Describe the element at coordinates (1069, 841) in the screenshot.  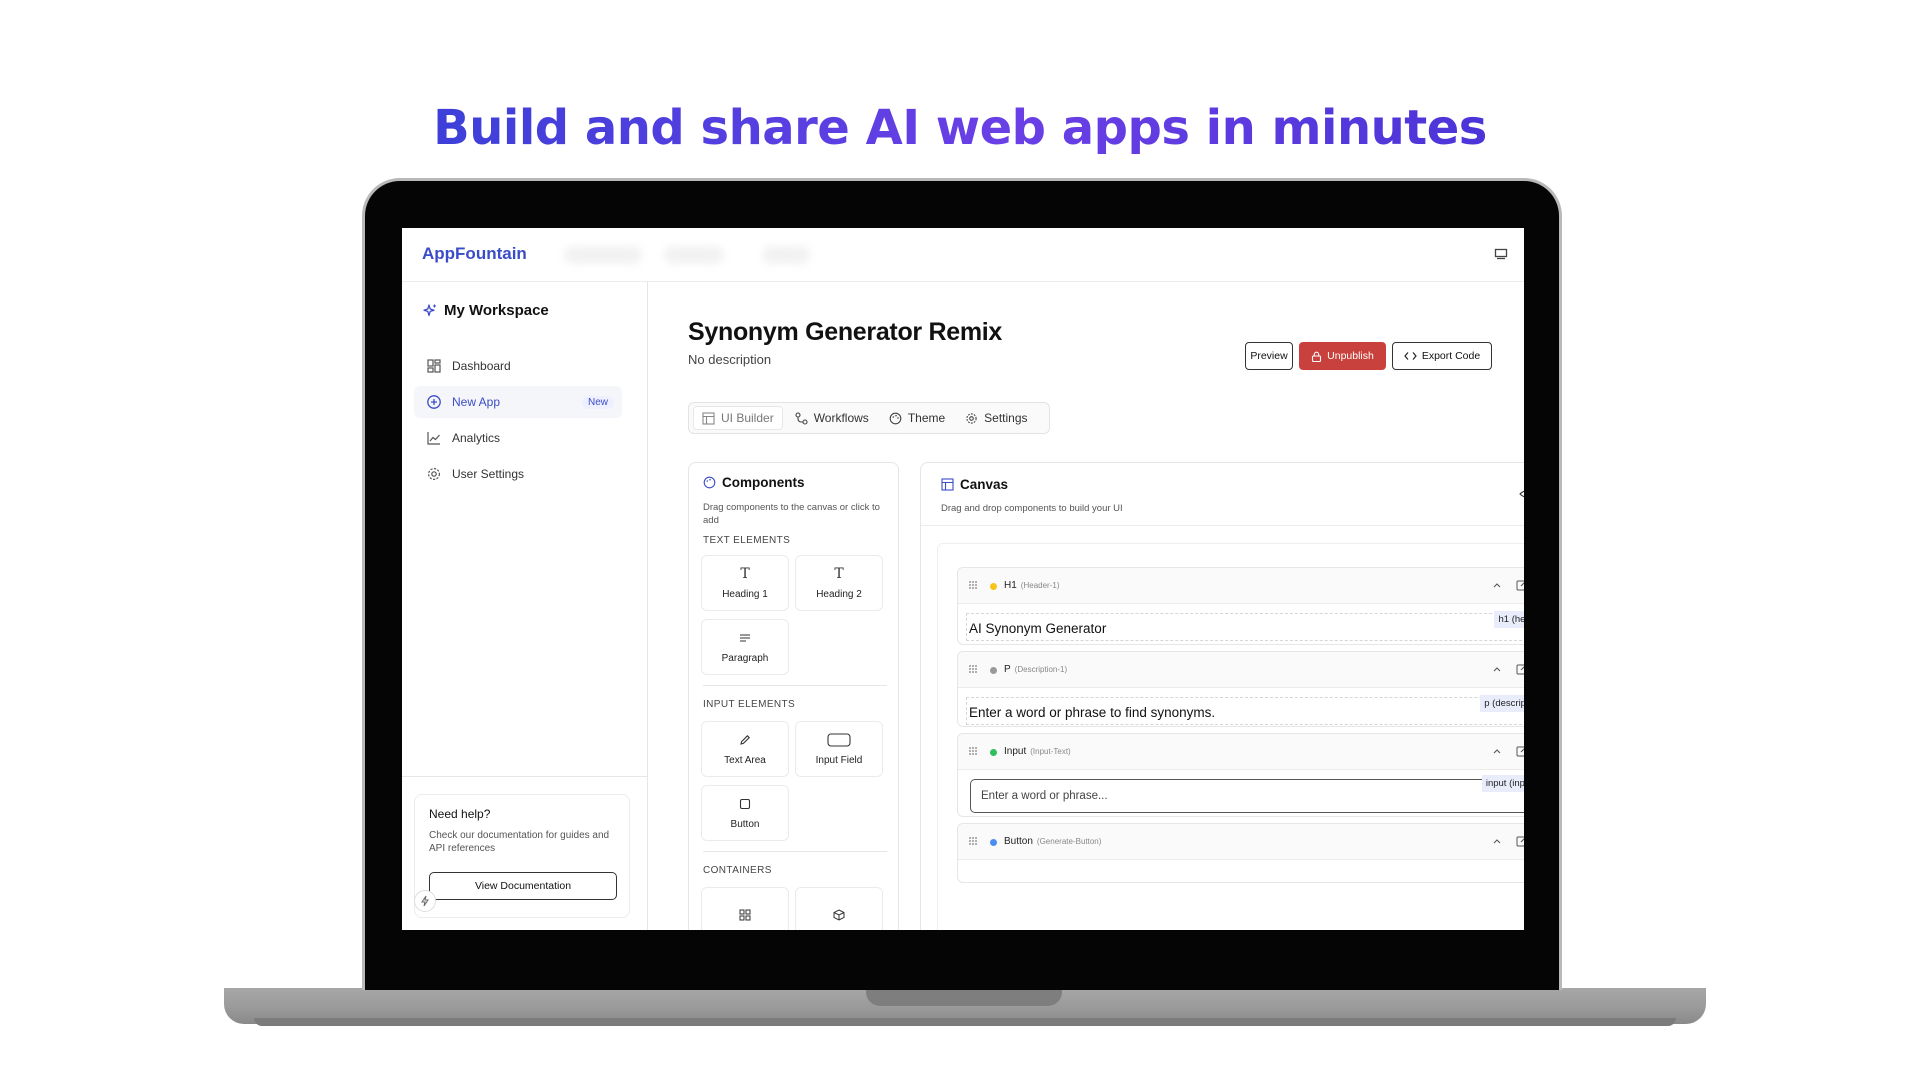
I see `block-id: (Generate-Button)` at that location.